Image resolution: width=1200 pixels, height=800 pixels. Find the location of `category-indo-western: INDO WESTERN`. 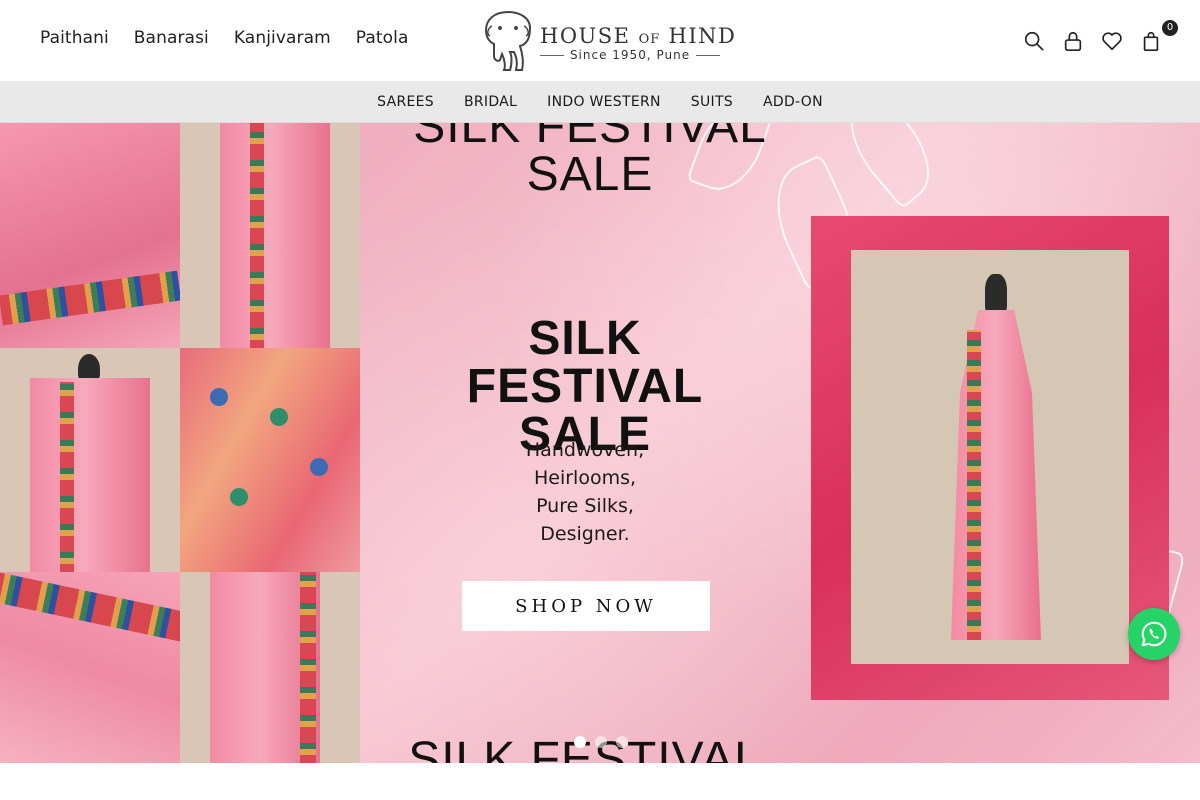

category-indo-western: INDO WESTERN is located at coordinates (604, 102).